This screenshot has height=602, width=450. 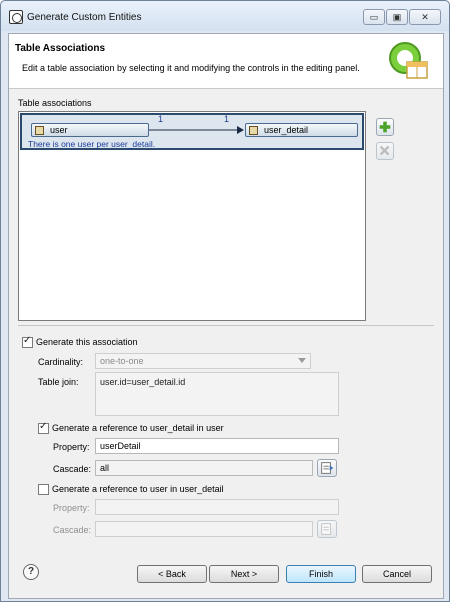 I want to click on table-join-field: user.id=user_detail.id, so click(x=217, y=394).